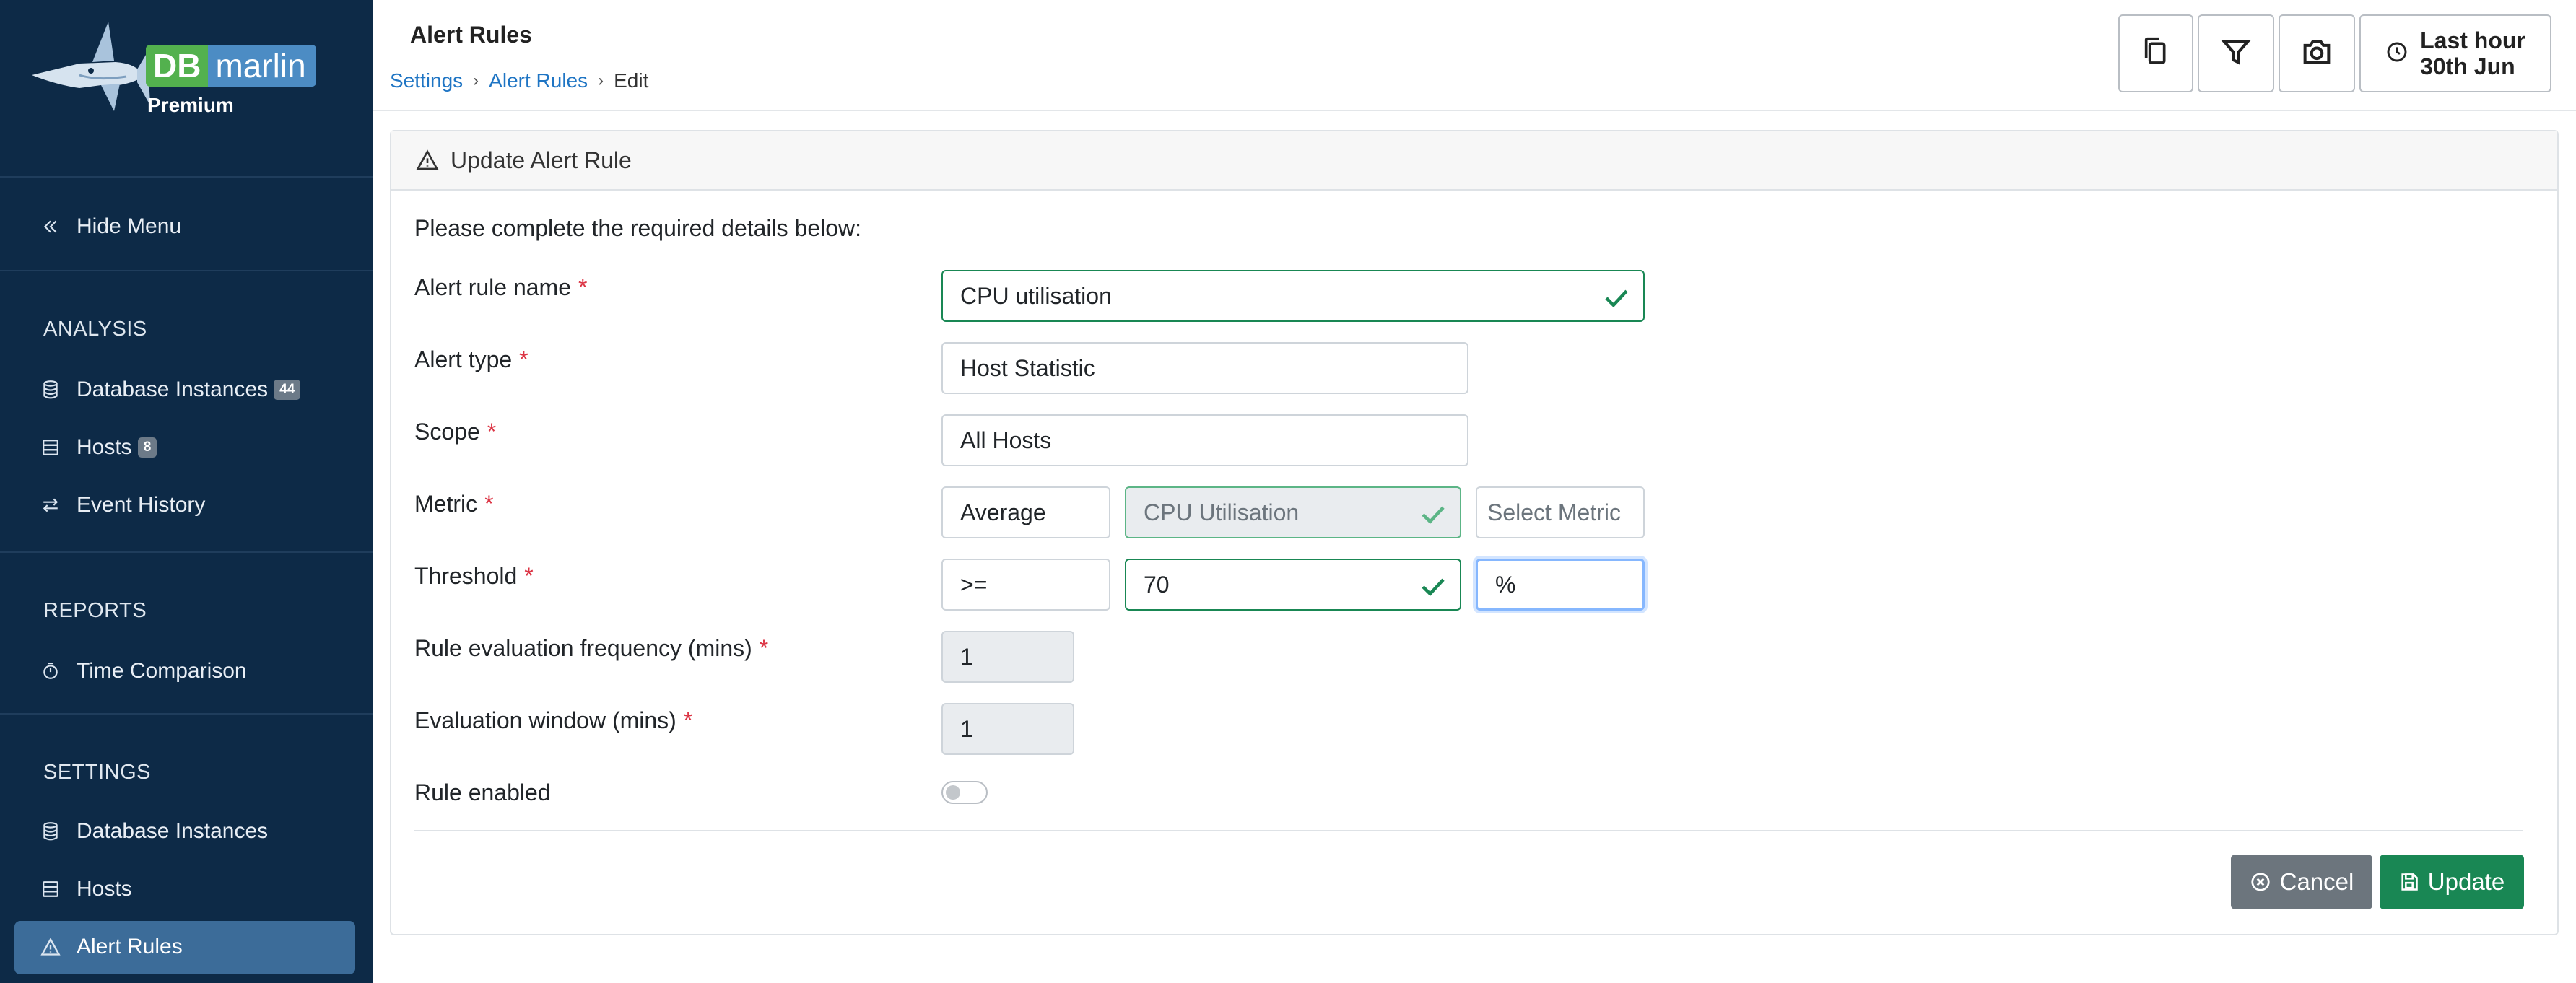  I want to click on metric-value-field: CPU Utilisation, so click(1293, 512).